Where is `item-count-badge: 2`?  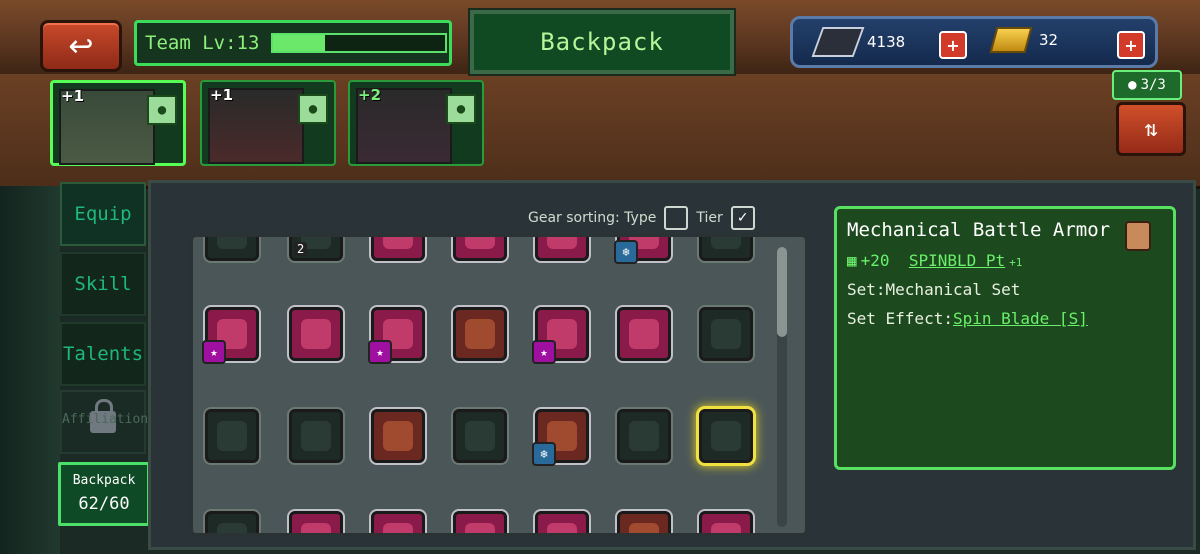
item-count-badge: 2 is located at coordinates (301, 249).